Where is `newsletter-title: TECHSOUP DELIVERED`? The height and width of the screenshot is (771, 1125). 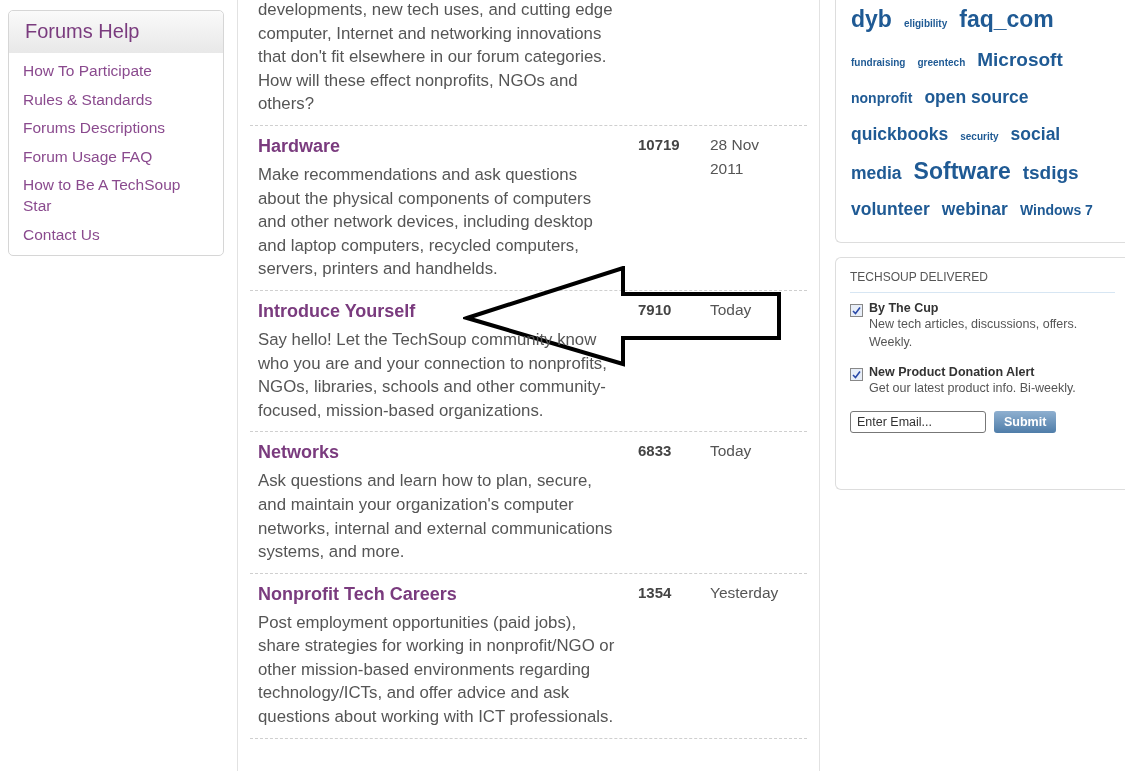
newsletter-title: TECHSOUP DELIVERED is located at coordinates (982, 281).